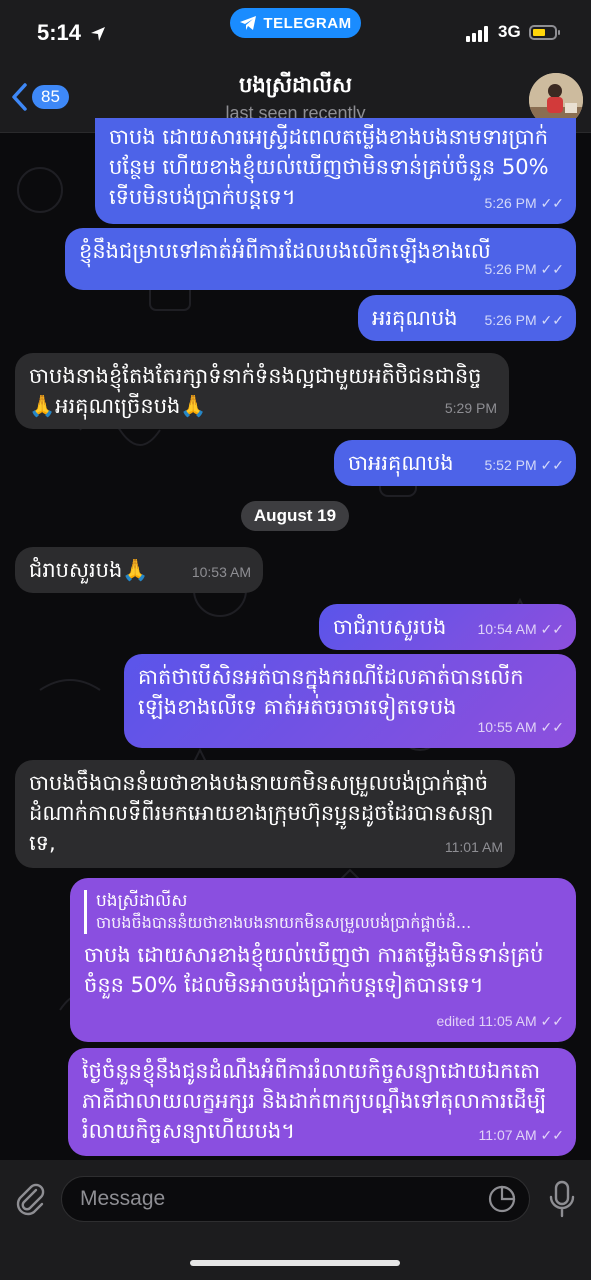  I want to click on back-button: 85, so click(39, 97).